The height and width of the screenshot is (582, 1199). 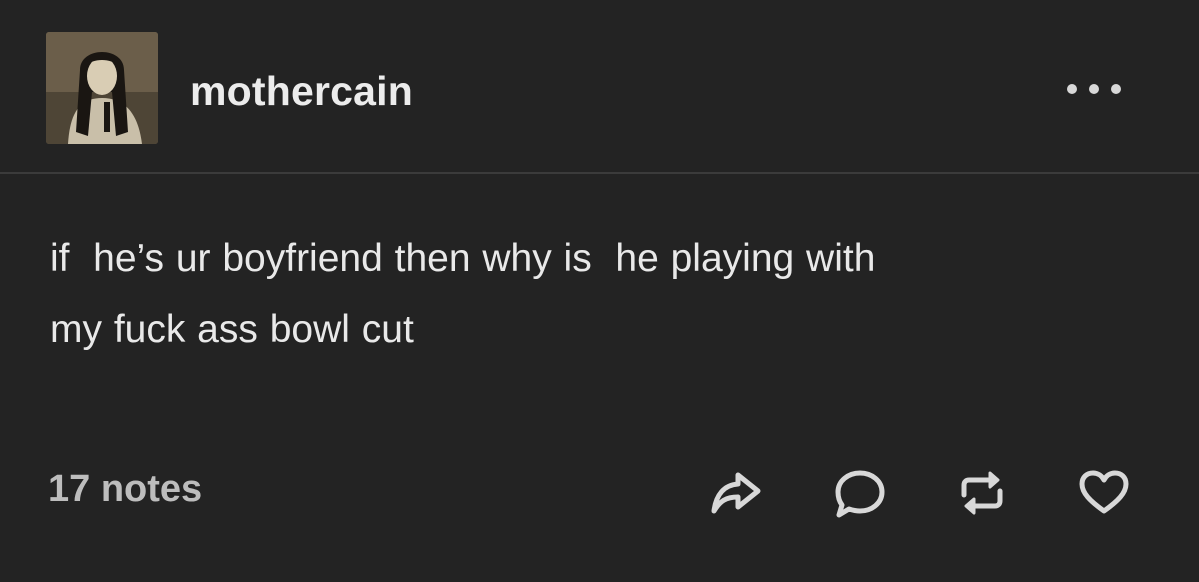 I want to click on post-text-line-2: my fuck ass bowl cut, so click(x=232, y=329).